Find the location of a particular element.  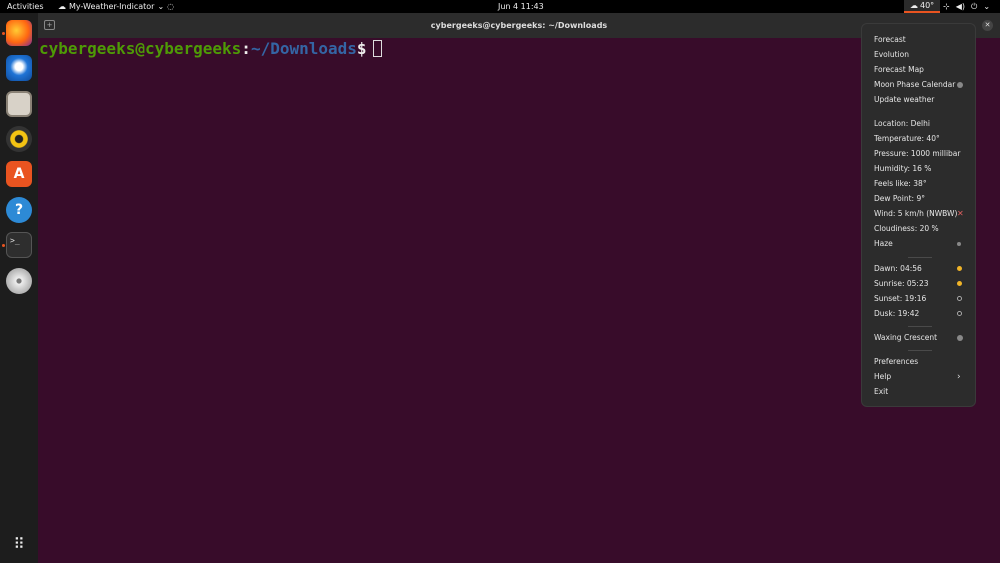

menu-item-label: Humidity: 16 % is located at coordinates (903, 168).